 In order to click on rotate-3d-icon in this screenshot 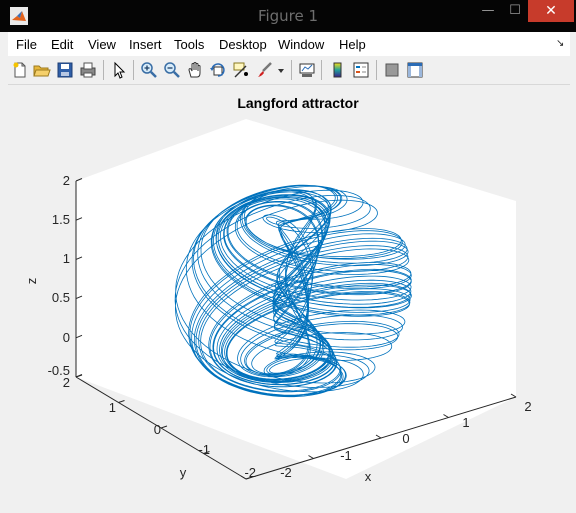, I will do `click(218, 70)`.